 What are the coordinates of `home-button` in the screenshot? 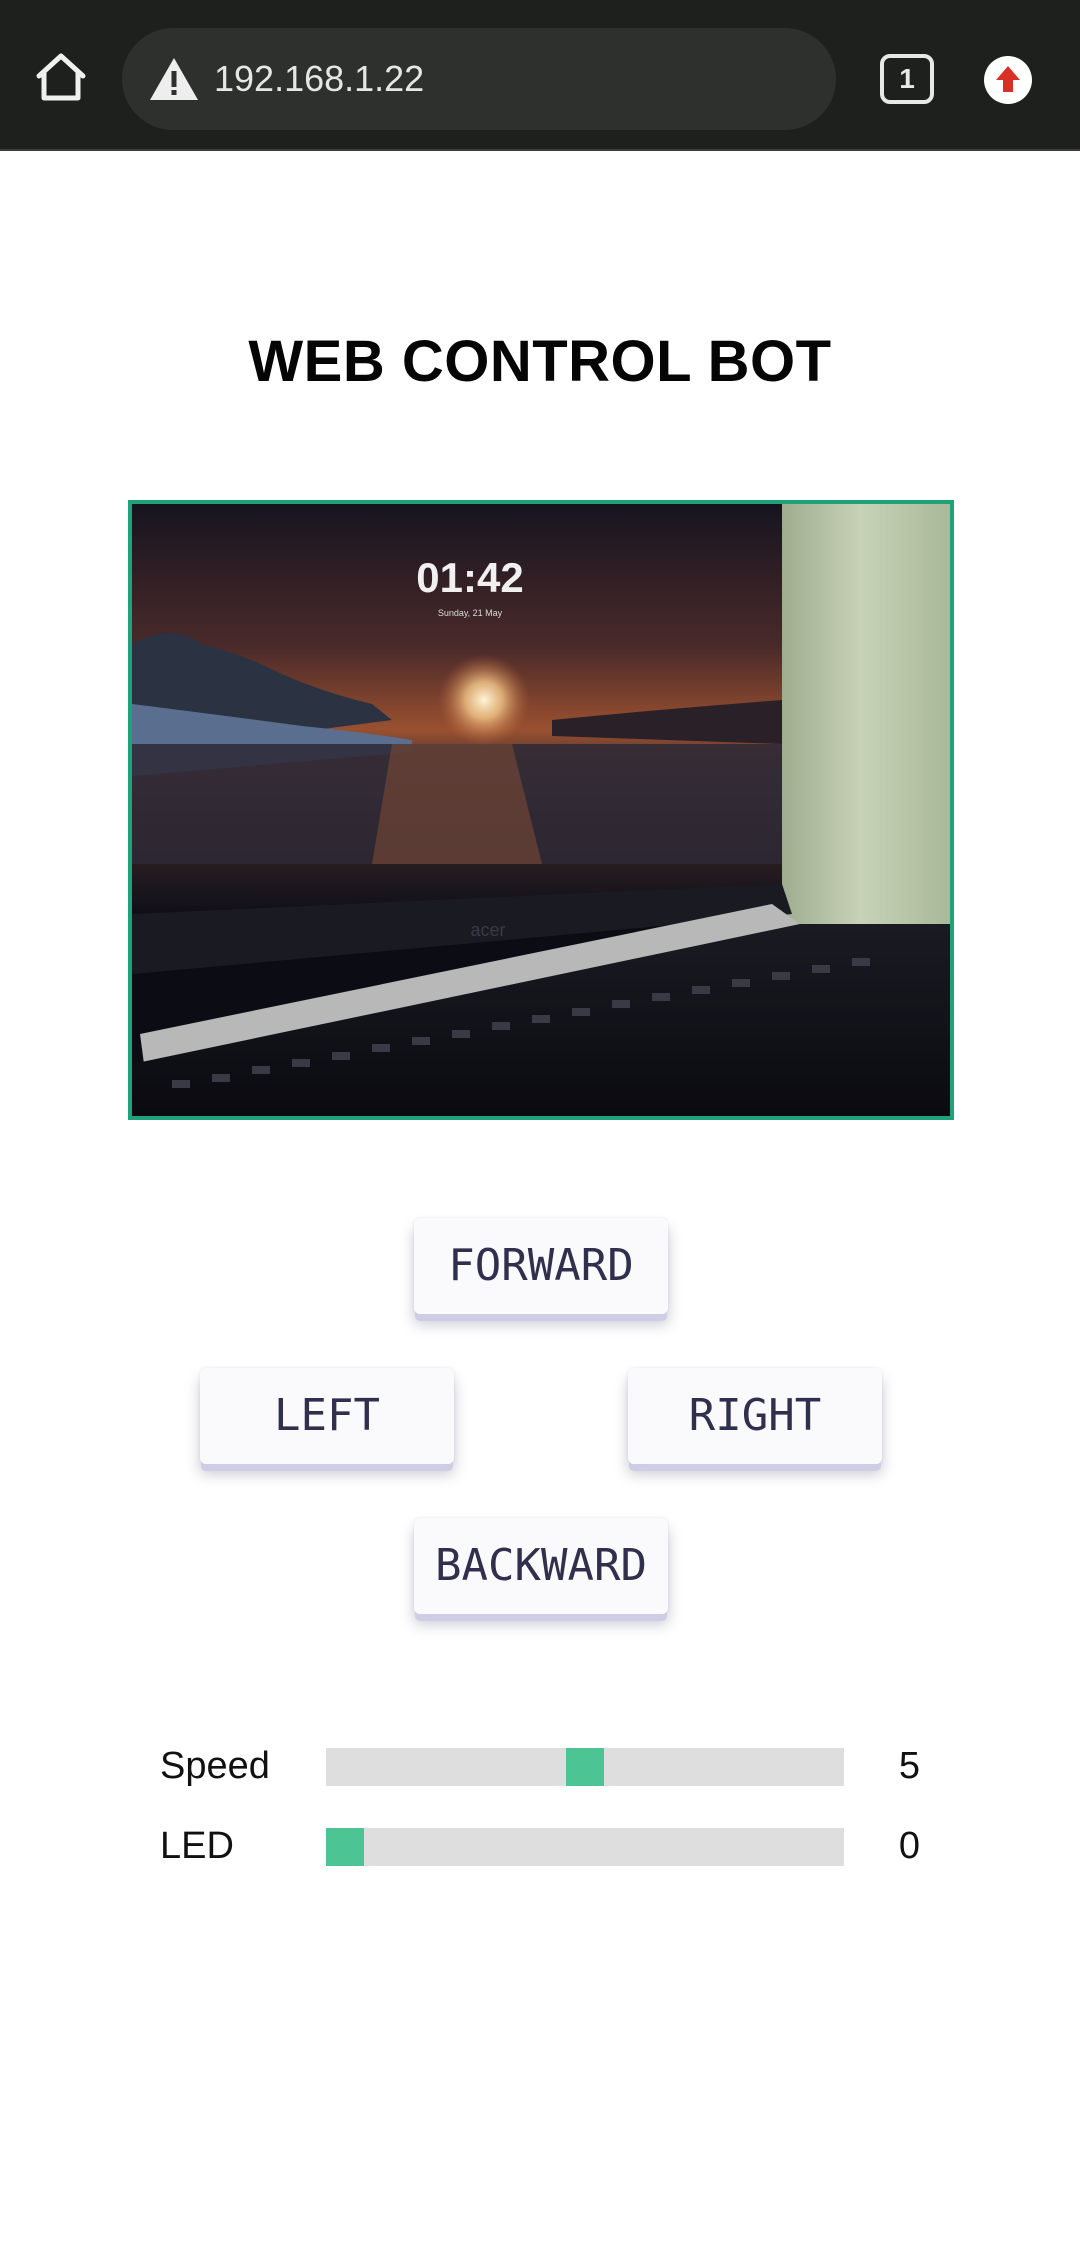 It's located at (61, 77).